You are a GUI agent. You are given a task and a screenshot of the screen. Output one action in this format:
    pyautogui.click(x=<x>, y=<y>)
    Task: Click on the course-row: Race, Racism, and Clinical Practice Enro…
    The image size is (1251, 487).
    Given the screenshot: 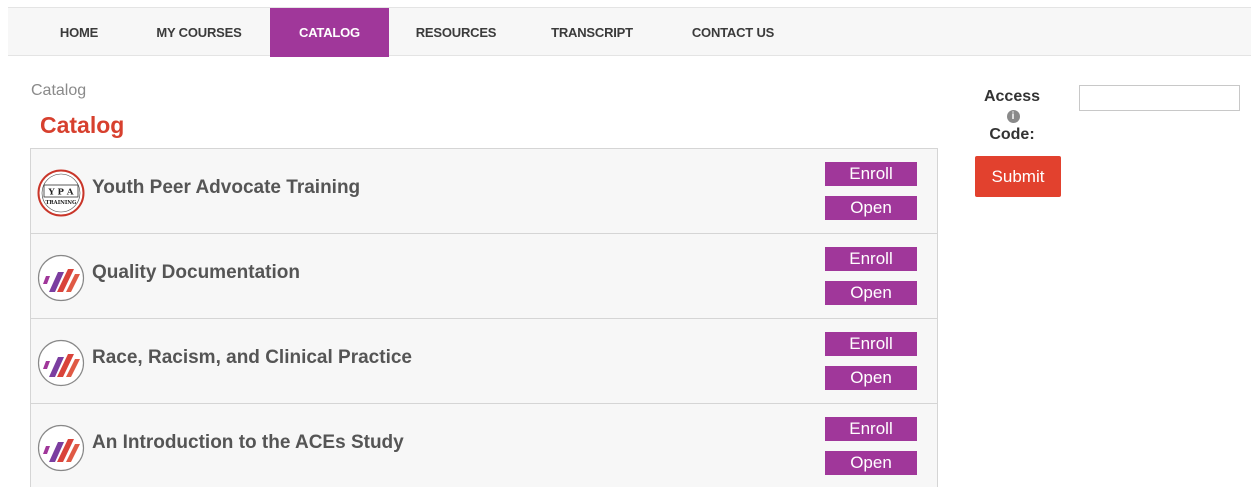 What is the action you would take?
    pyautogui.click(x=484, y=361)
    